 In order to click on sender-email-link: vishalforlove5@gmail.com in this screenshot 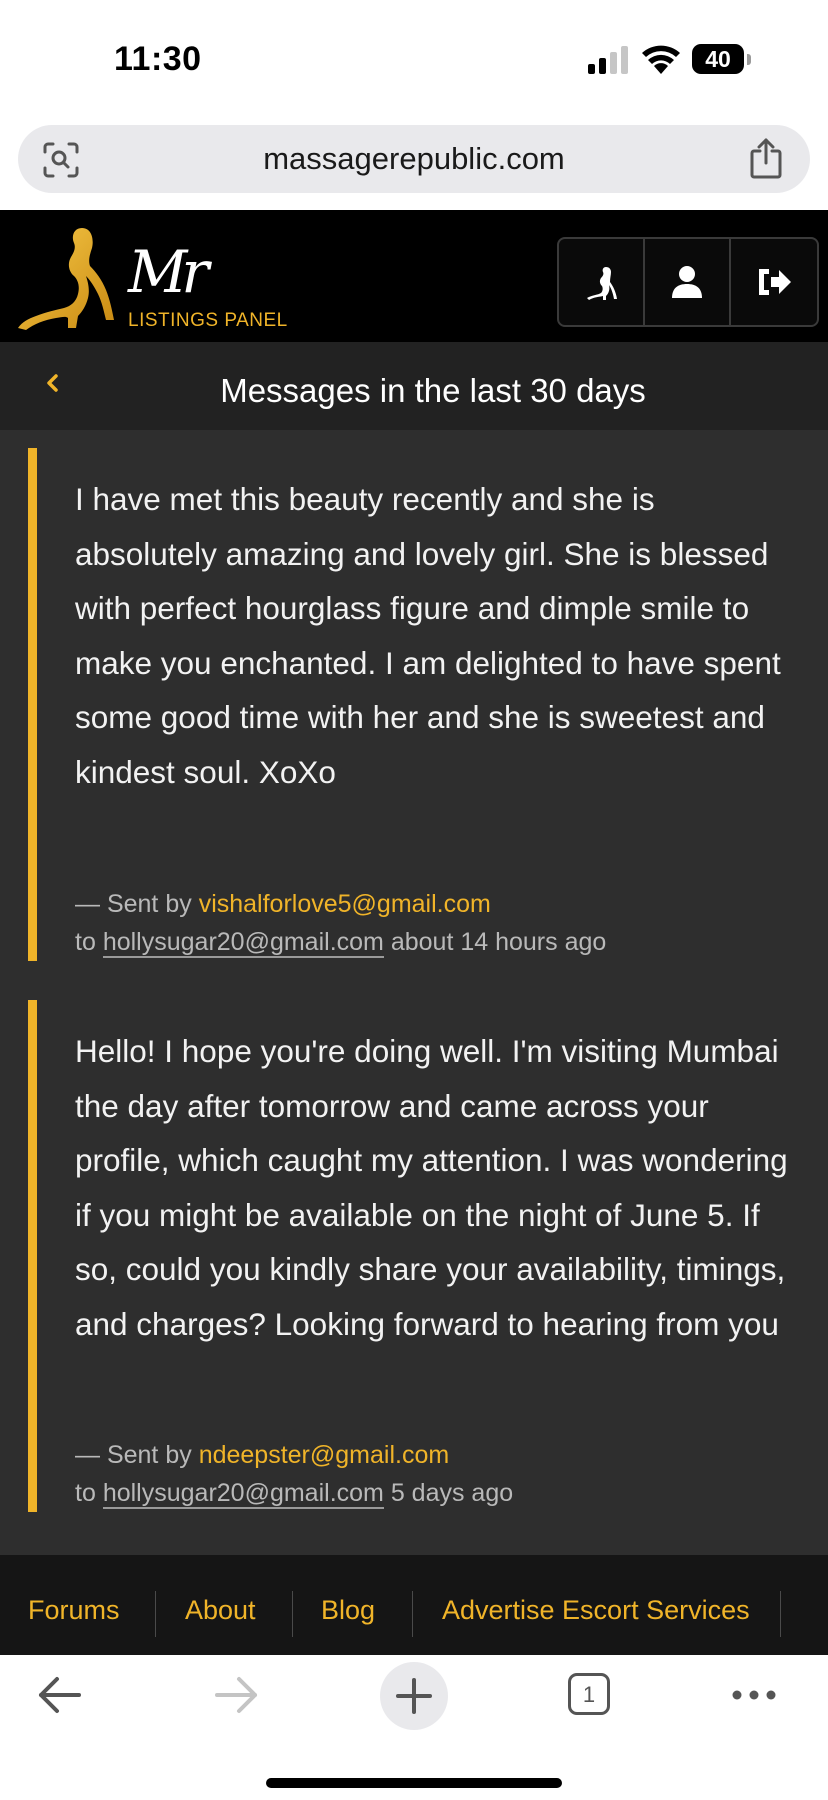, I will do `click(345, 904)`.